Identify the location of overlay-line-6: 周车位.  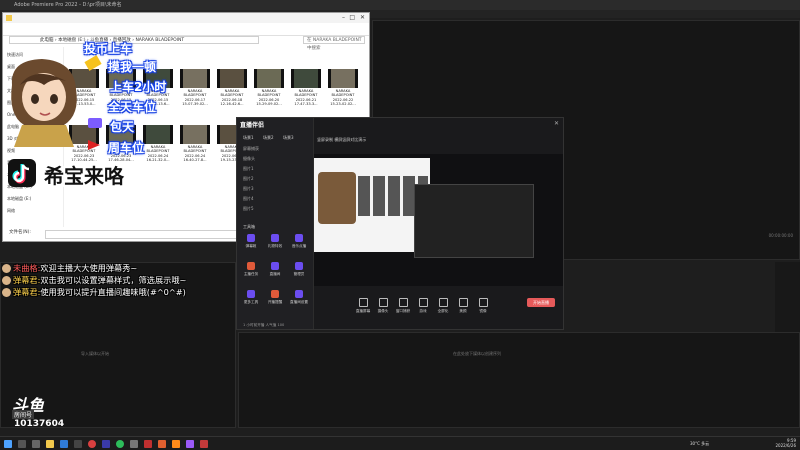
(126, 148).